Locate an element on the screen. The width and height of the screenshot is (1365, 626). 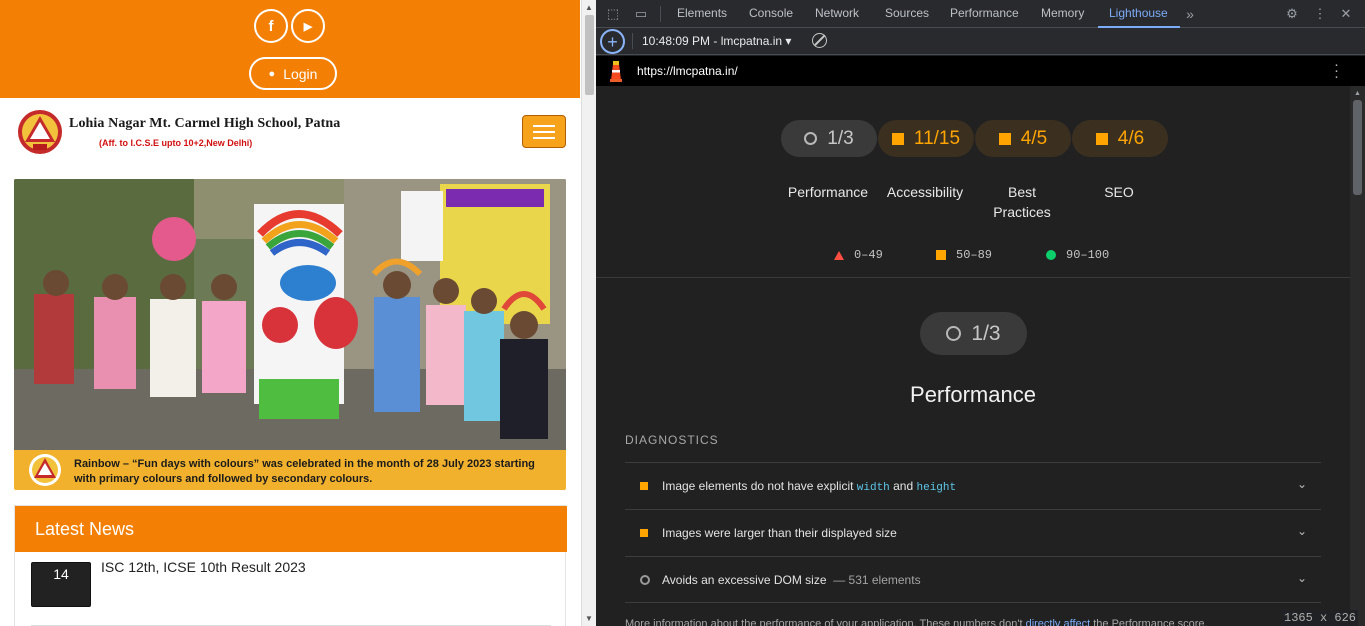
directly-affect-link: directly affect is located at coordinates (1058, 622).